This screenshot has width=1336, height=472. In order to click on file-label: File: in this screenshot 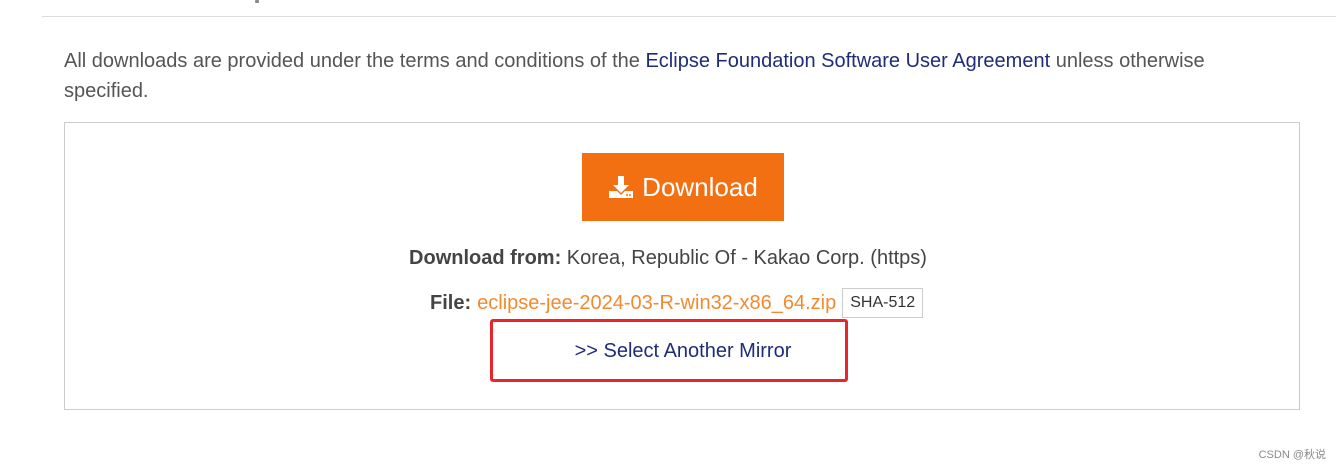, I will do `click(451, 302)`.